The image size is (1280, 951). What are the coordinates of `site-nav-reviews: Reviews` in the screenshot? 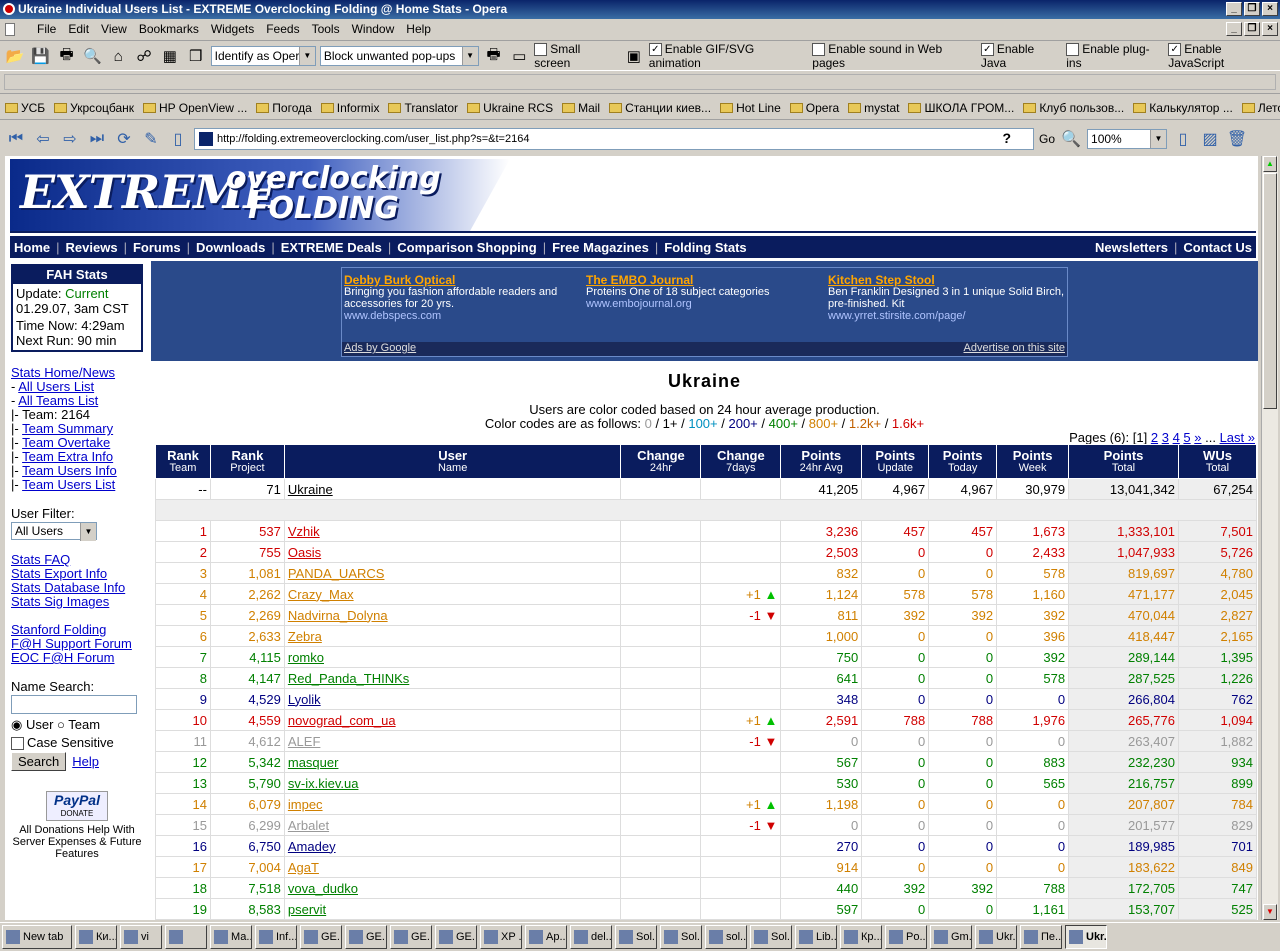 It's located at (92, 247).